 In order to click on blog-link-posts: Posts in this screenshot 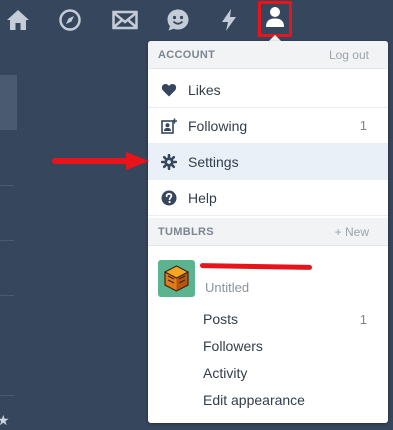, I will do `click(220, 321)`.